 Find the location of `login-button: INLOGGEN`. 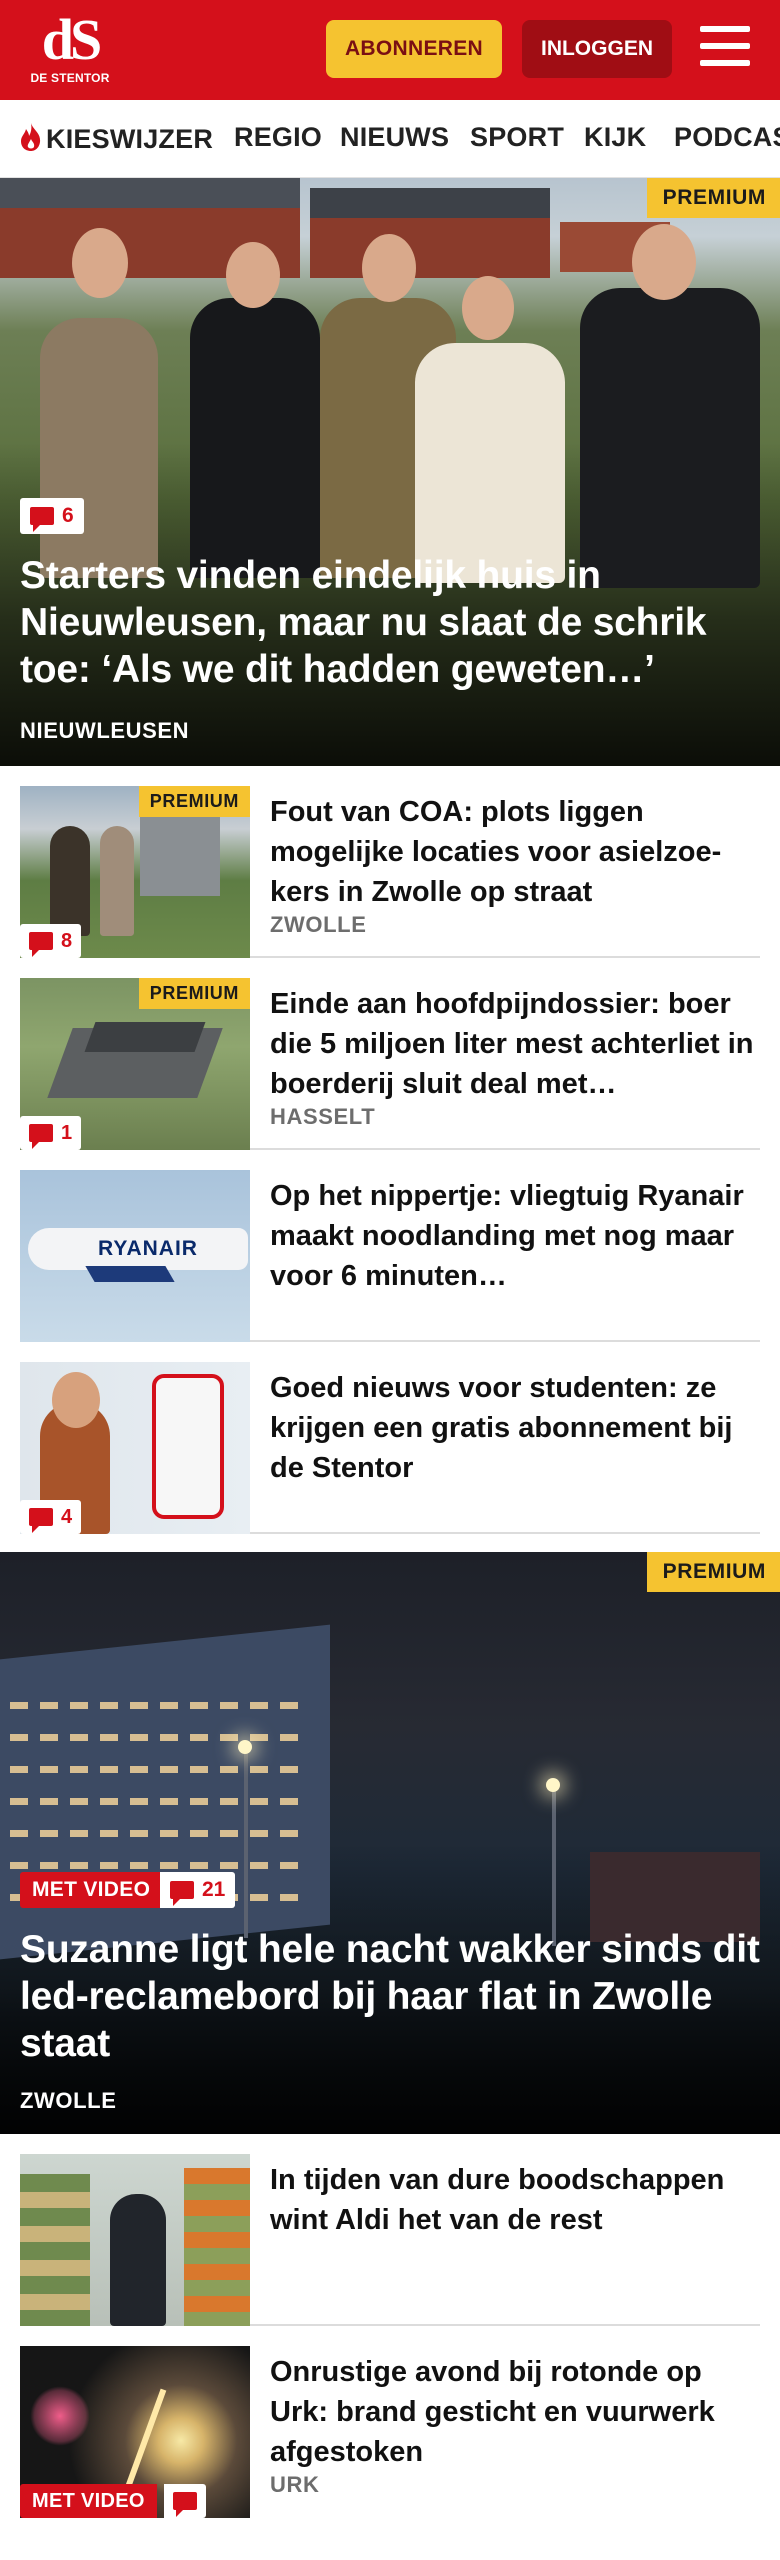

login-button: INLOGGEN is located at coordinates (597, 49).